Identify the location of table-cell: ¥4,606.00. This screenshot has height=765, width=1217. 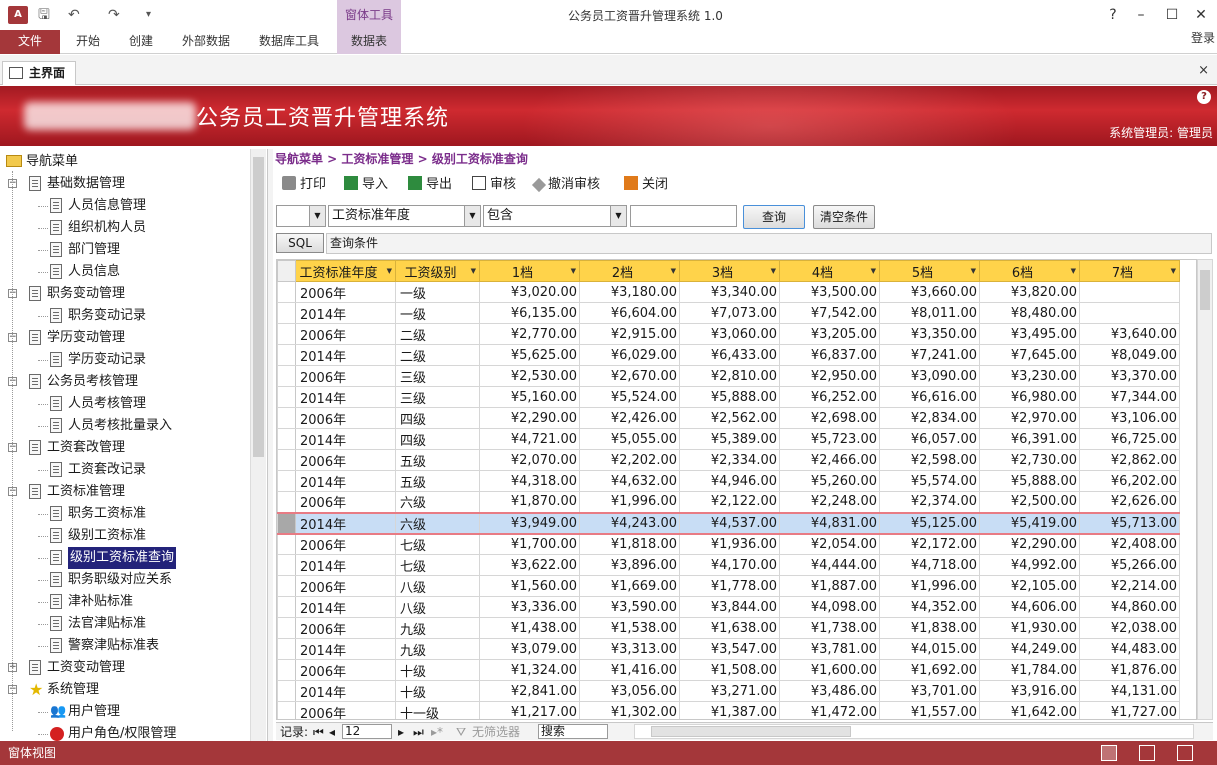
(1029, 607).